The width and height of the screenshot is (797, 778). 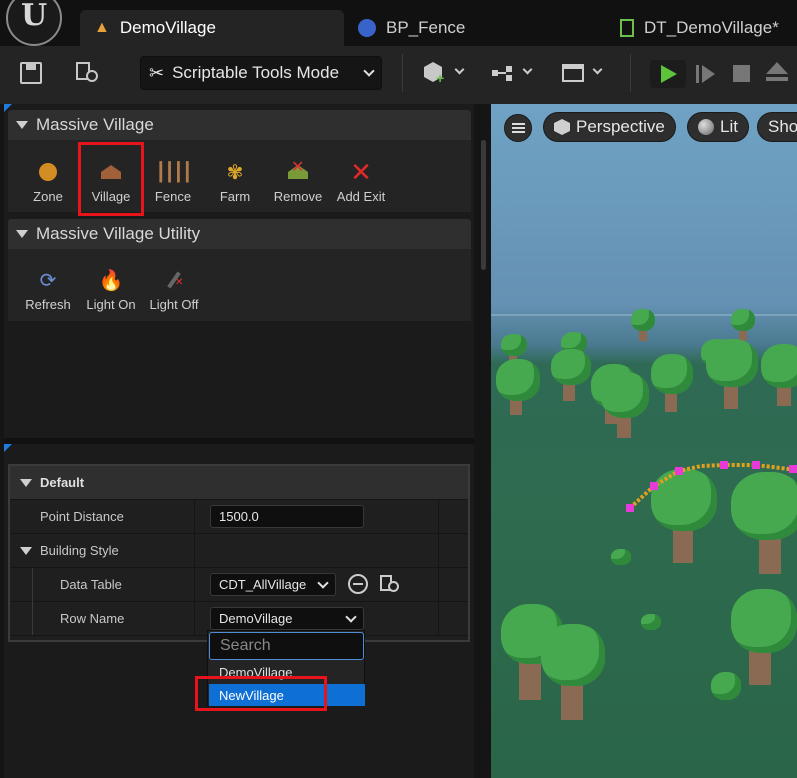 I want to click on save-icon, so click(x=31, y=73).